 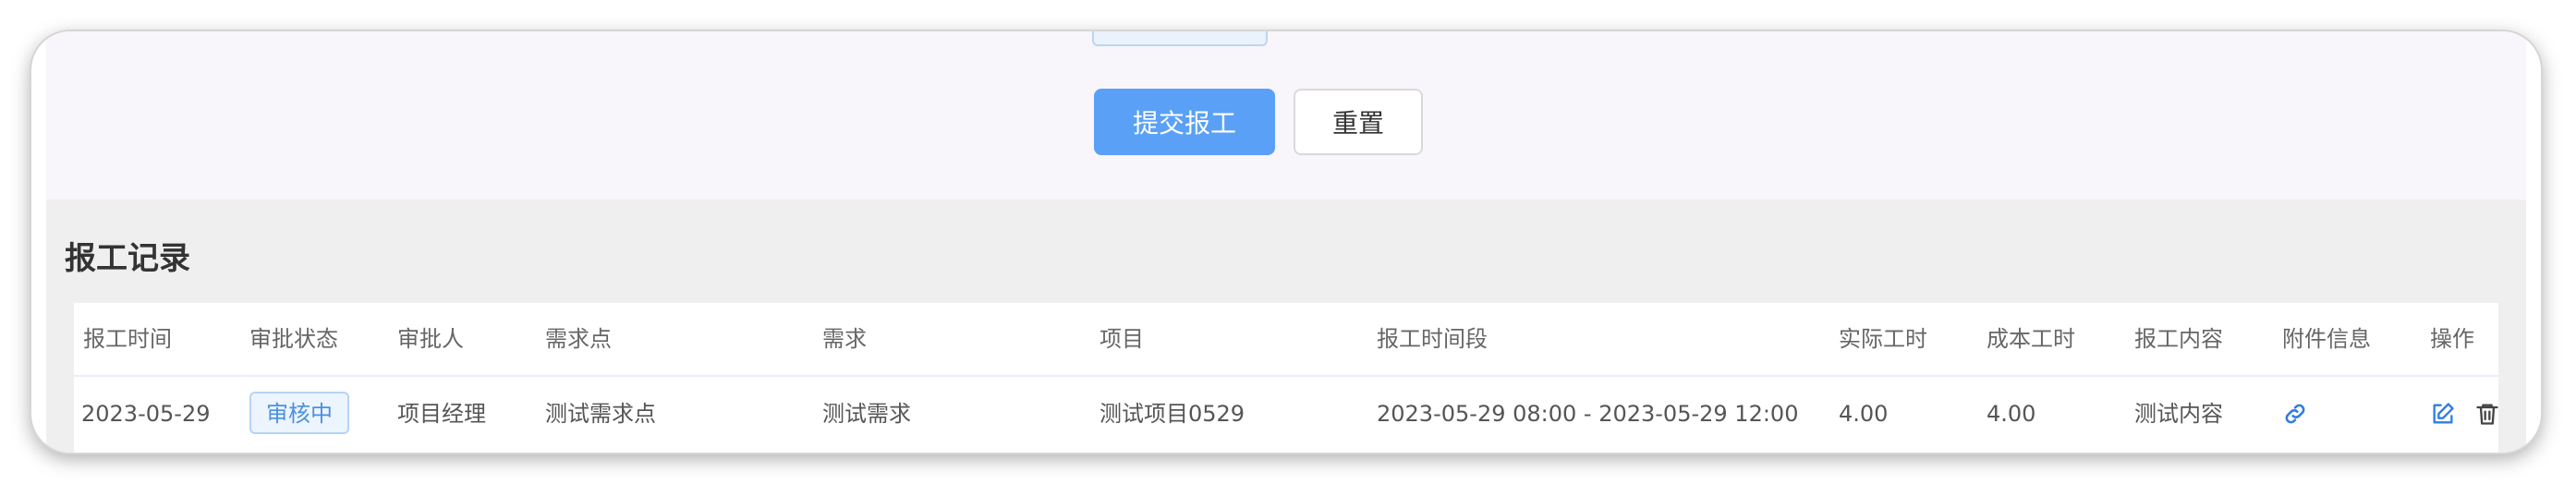 I want to click on column-header-date: 报工时间, so click(x=127, y=339).